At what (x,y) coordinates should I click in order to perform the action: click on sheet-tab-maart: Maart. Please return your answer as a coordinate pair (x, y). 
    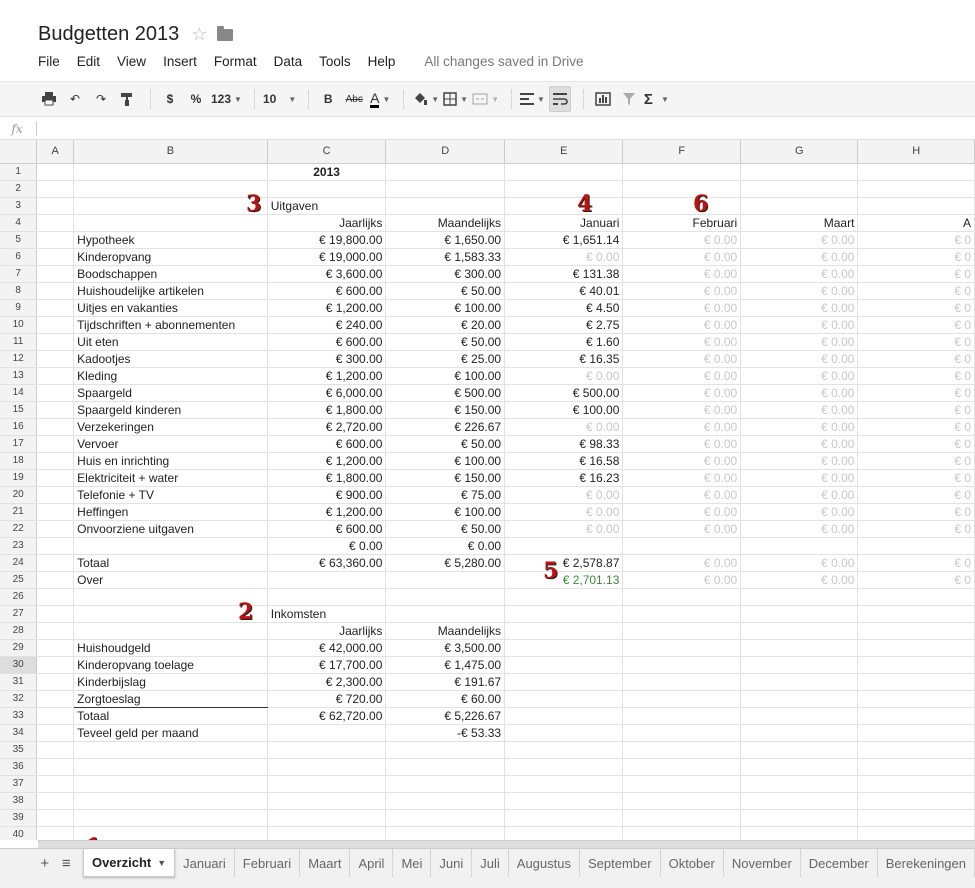
    Looking at the image, I should click on (325, 863).